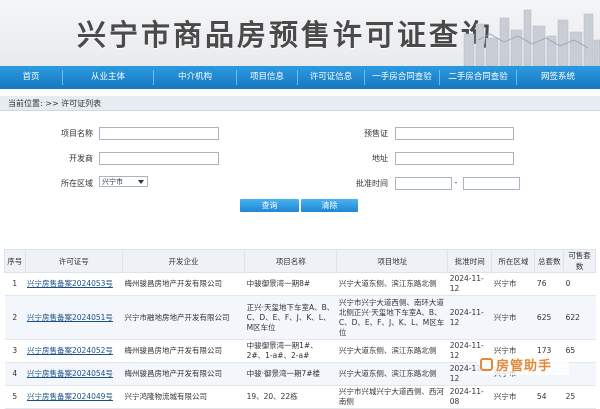 The image size is (600, 409). What do you see at coordinates (77, 183) in the screenshot?
I see `district-label: 所在区域` at bounding box center [77, 183].